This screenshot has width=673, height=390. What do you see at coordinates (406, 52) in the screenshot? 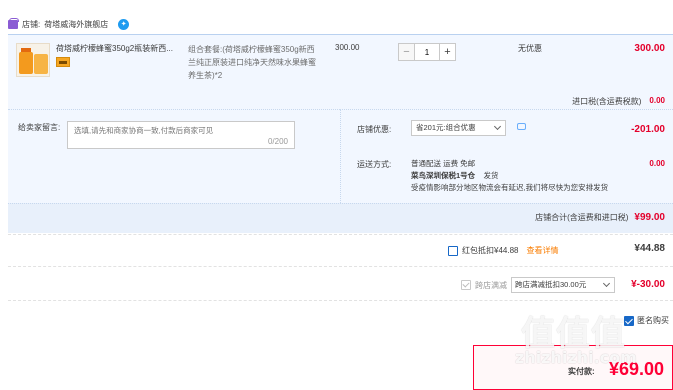
I see `qty-minus-button: −` at bounding box center [406, 52].